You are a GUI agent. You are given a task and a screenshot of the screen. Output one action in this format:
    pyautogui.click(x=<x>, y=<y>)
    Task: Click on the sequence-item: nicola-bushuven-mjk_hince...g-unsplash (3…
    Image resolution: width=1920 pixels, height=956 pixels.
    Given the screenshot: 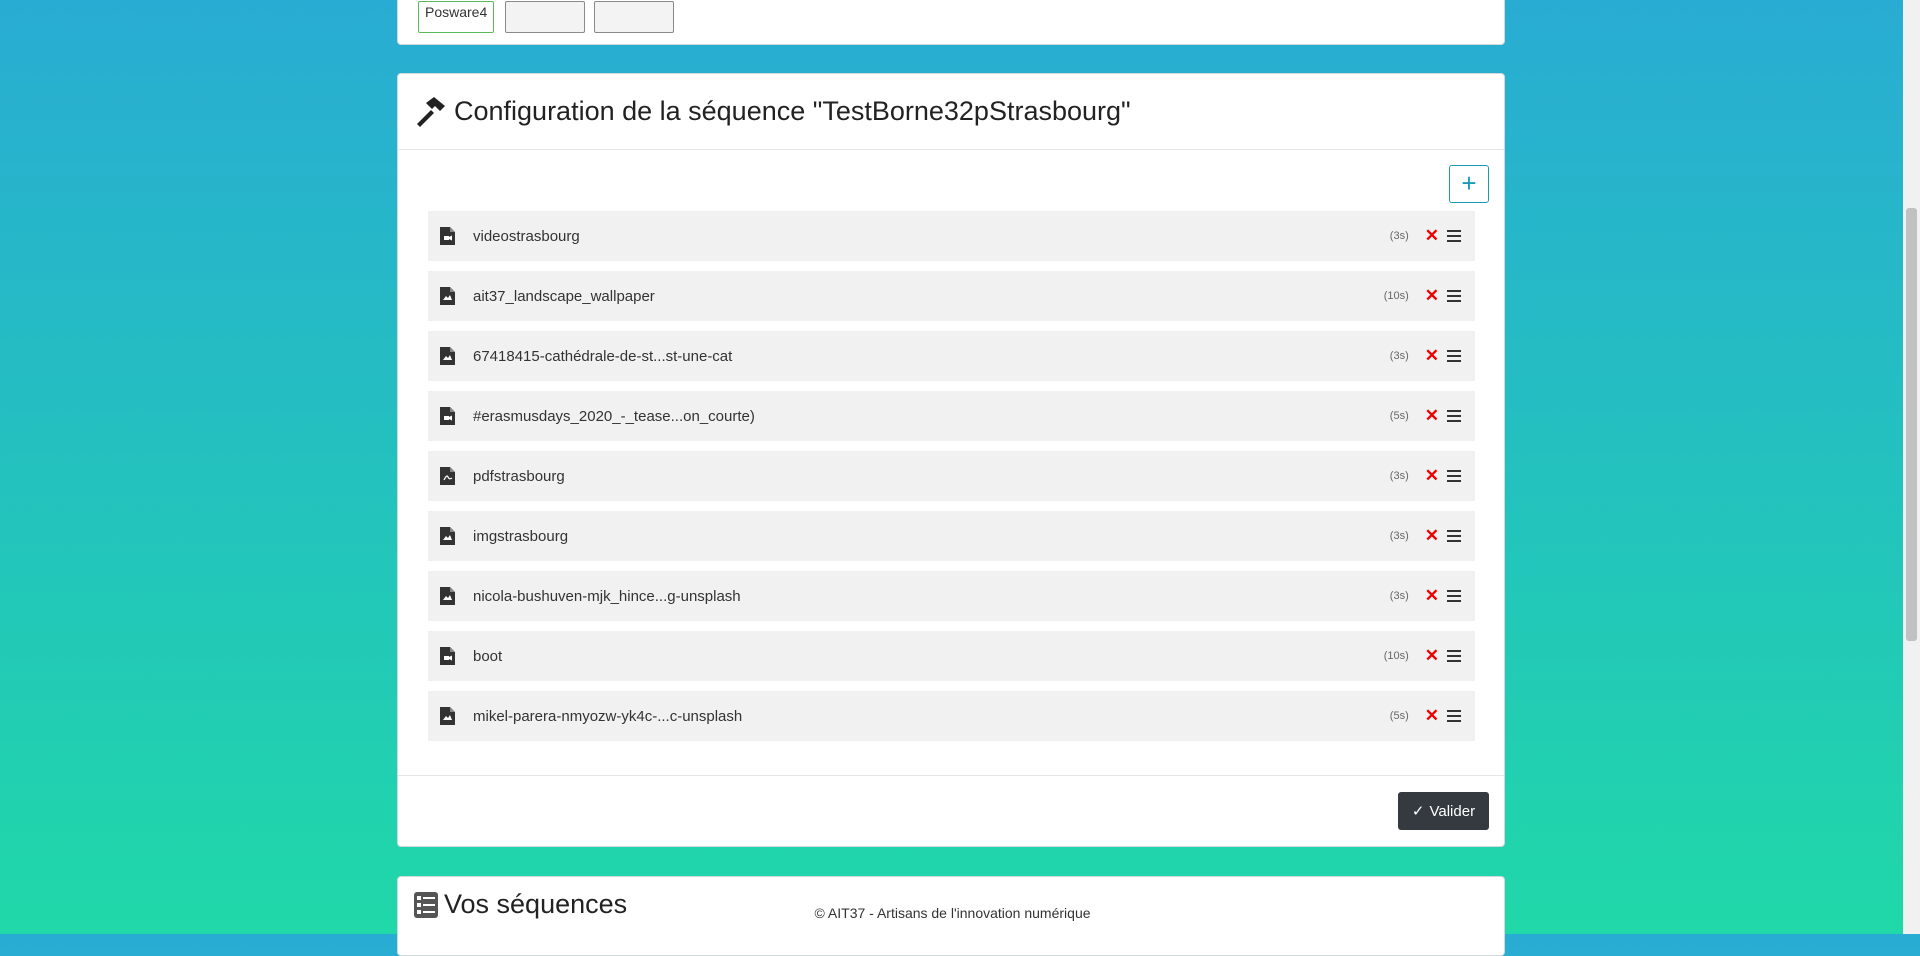 What is the action you would take?
    pyautogui.click(x=951, y=596)
    